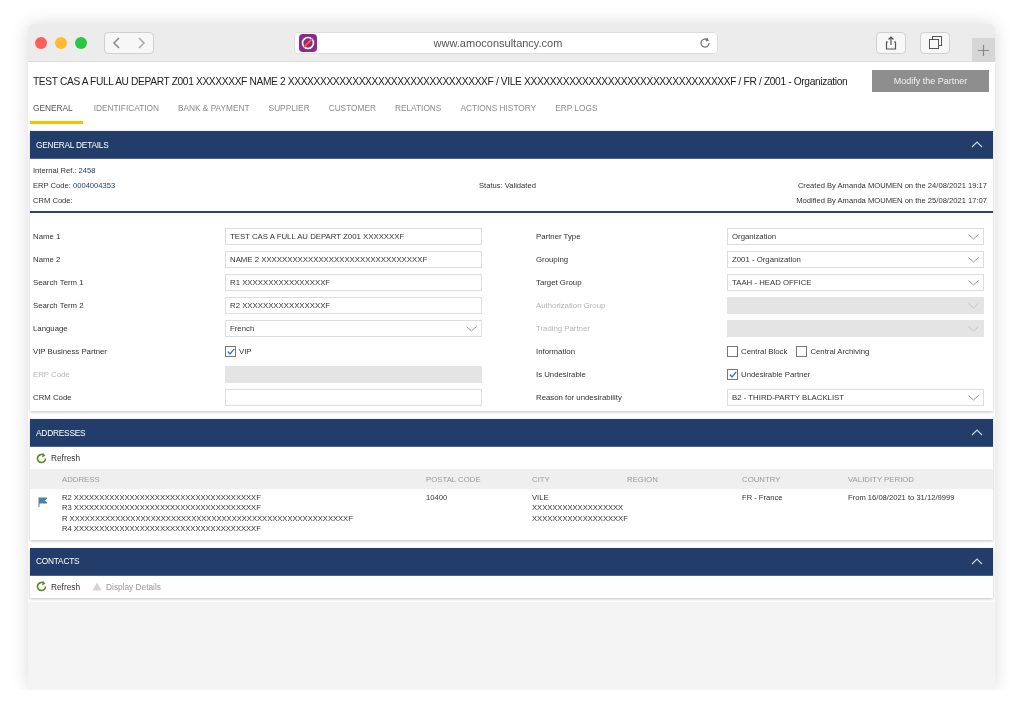  I want to click on address-bar: www.amoconsultancy.com, so click(506, 42).